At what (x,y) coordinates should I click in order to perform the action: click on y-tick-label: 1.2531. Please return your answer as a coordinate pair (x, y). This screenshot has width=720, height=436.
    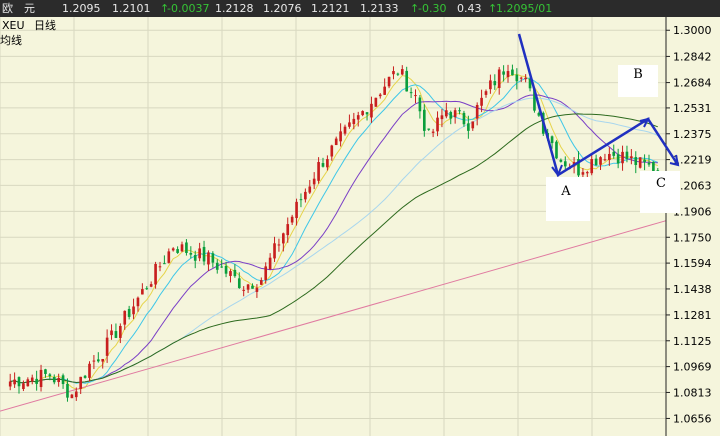
    Looking at the image, I should click on (692, 108).